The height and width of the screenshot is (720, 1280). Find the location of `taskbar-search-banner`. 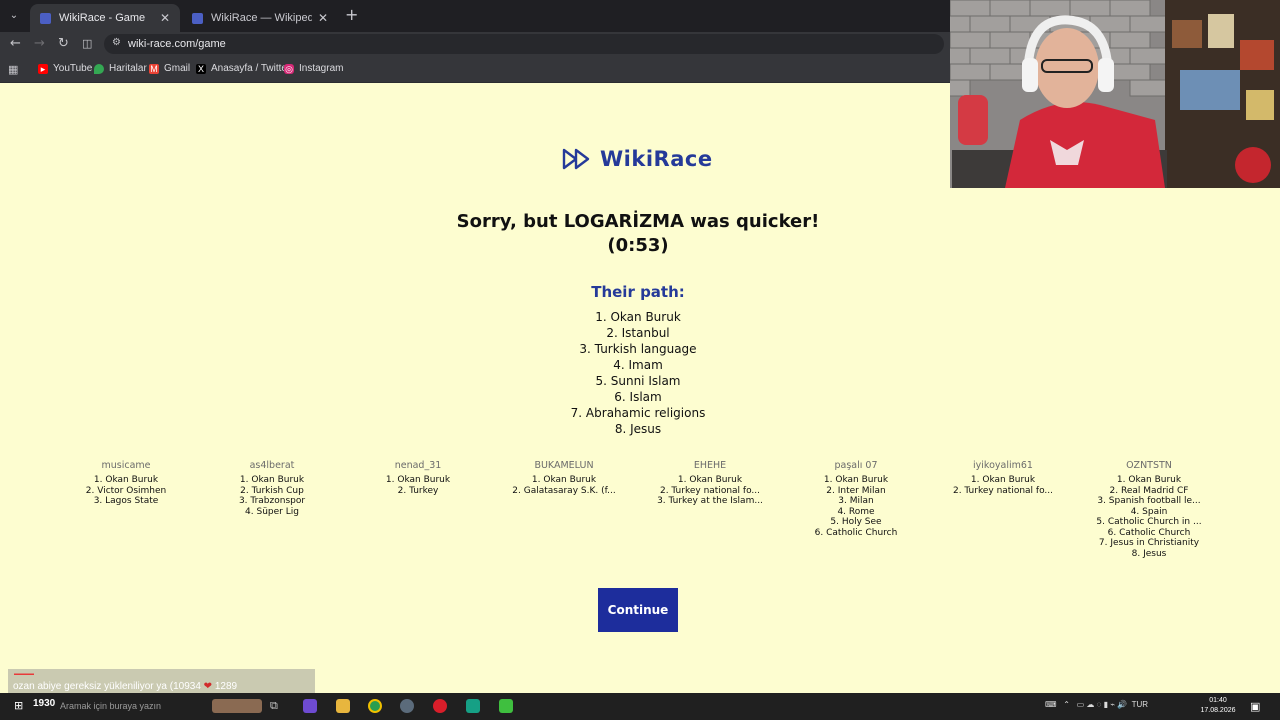

taskbar-search-banner is located at coordinates (237, 706).